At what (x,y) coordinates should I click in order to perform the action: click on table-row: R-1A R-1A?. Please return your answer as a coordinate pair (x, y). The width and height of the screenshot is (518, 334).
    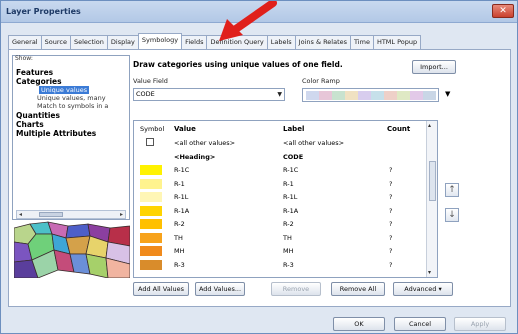
    Looking at the image, I should click on (280, 211).